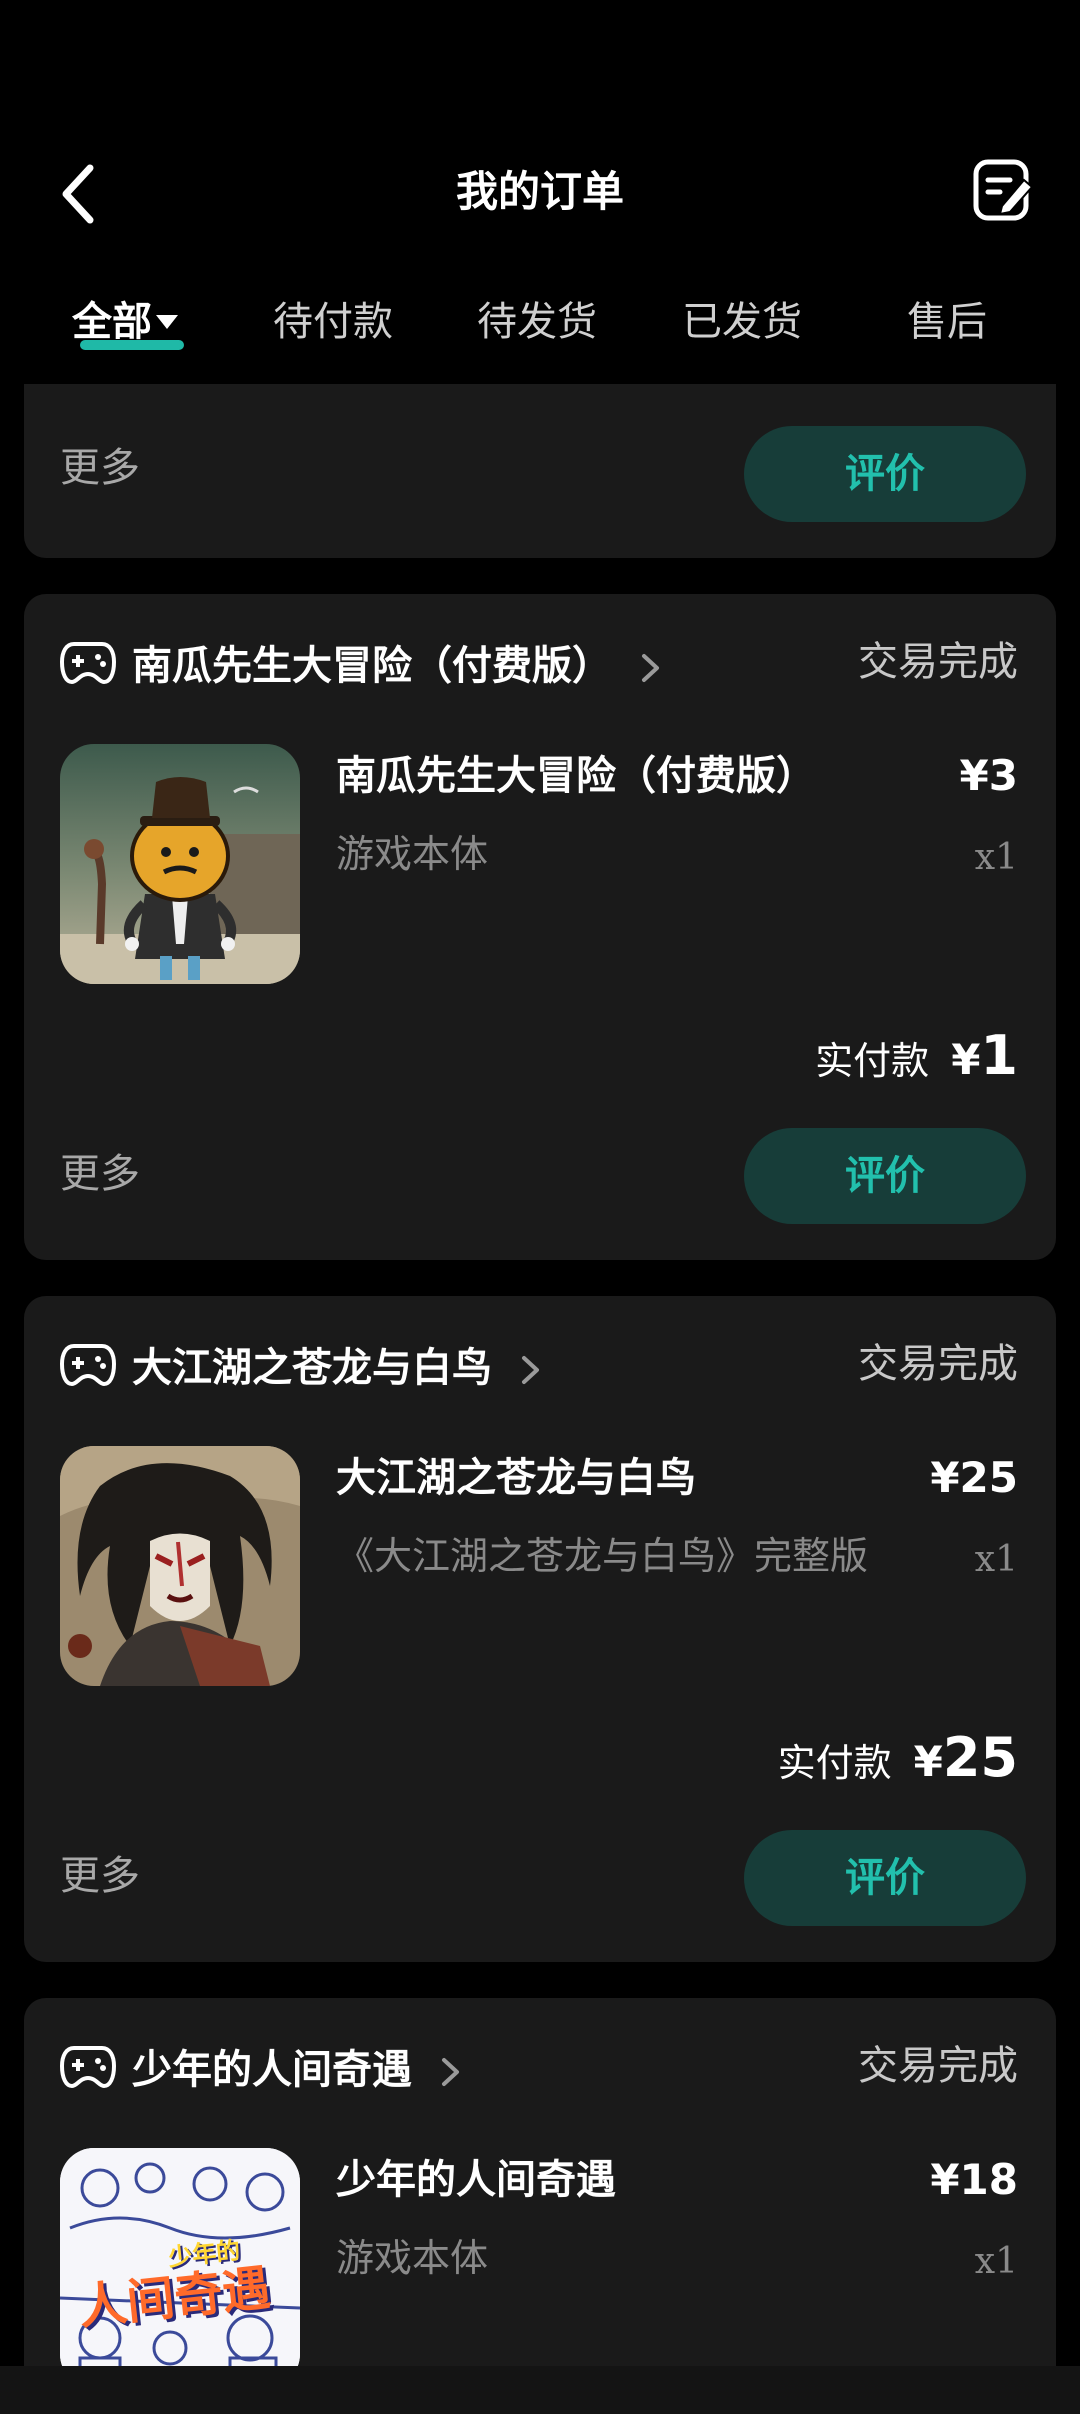  What do you see at coordinates (272, 2070) in the screenshot?
I see `store-name: 少年的人间奇遇` at bounding box center [272, 2070].